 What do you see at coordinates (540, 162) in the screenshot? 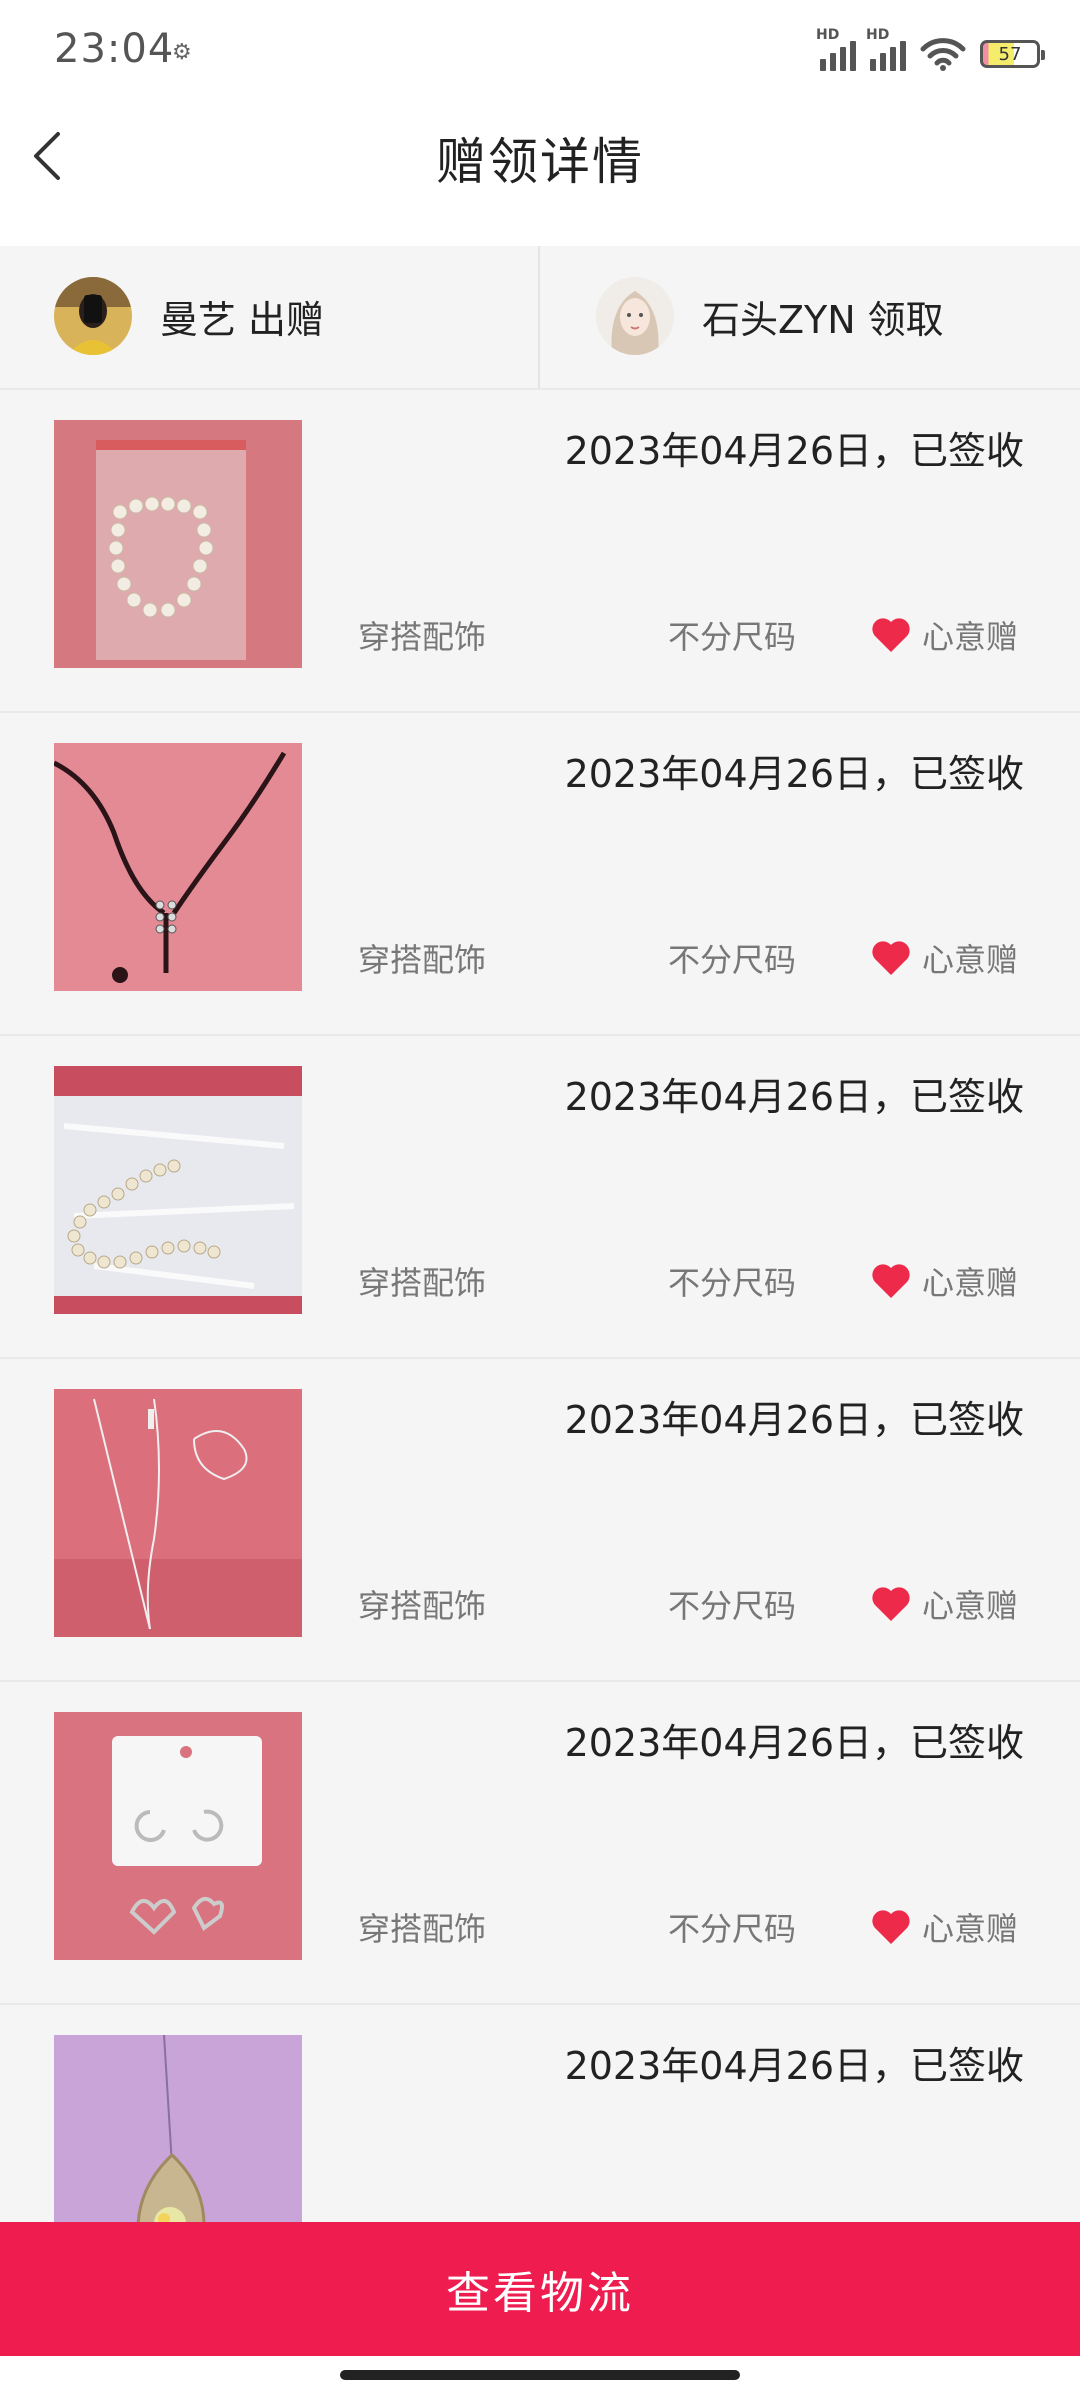
I see `page-title: 赠领详情` at bounding box center [540, 162].